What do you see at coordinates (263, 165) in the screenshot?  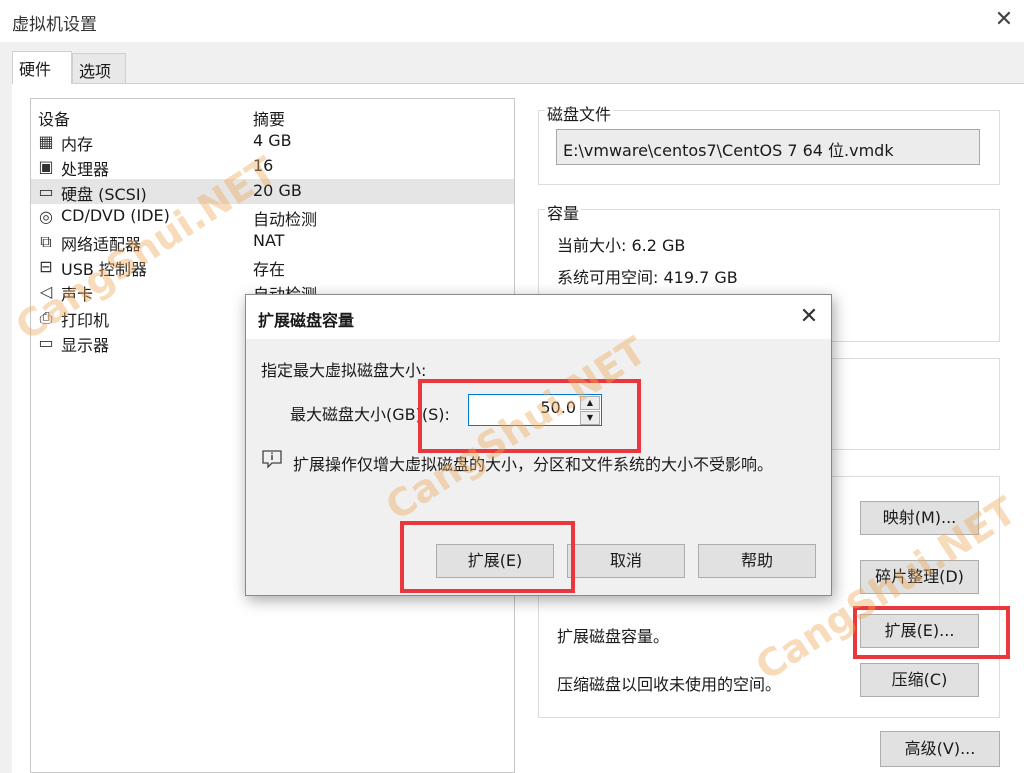 I see `device-summary: 16` at bounding box center [263, 165].